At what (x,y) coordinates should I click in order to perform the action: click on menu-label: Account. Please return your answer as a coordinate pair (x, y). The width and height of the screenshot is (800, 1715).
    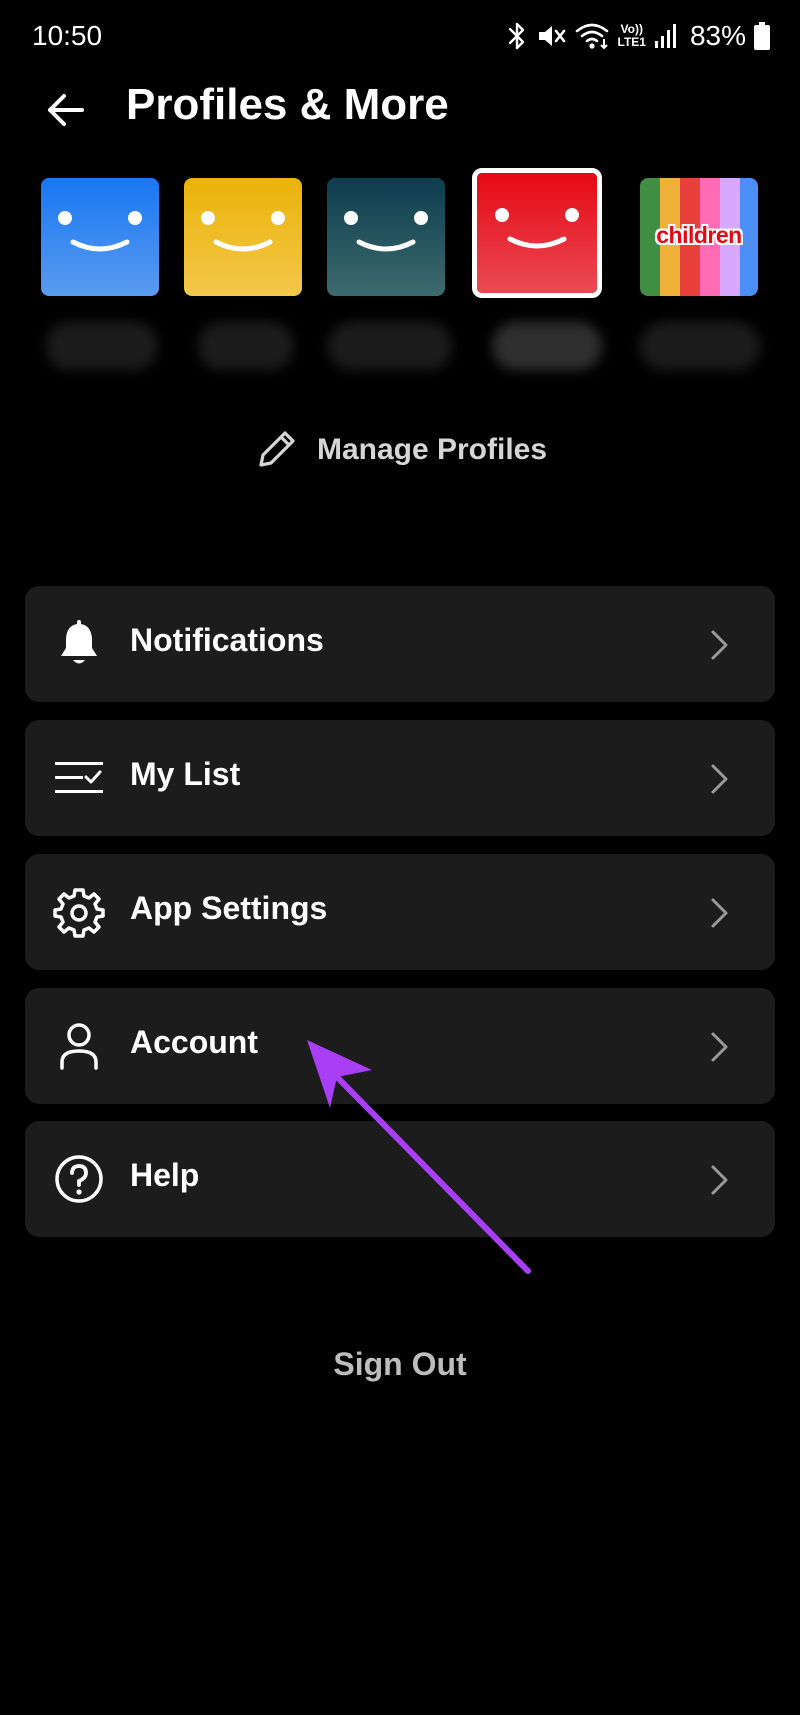
    Looking at the image, I should click on (194, 1042).